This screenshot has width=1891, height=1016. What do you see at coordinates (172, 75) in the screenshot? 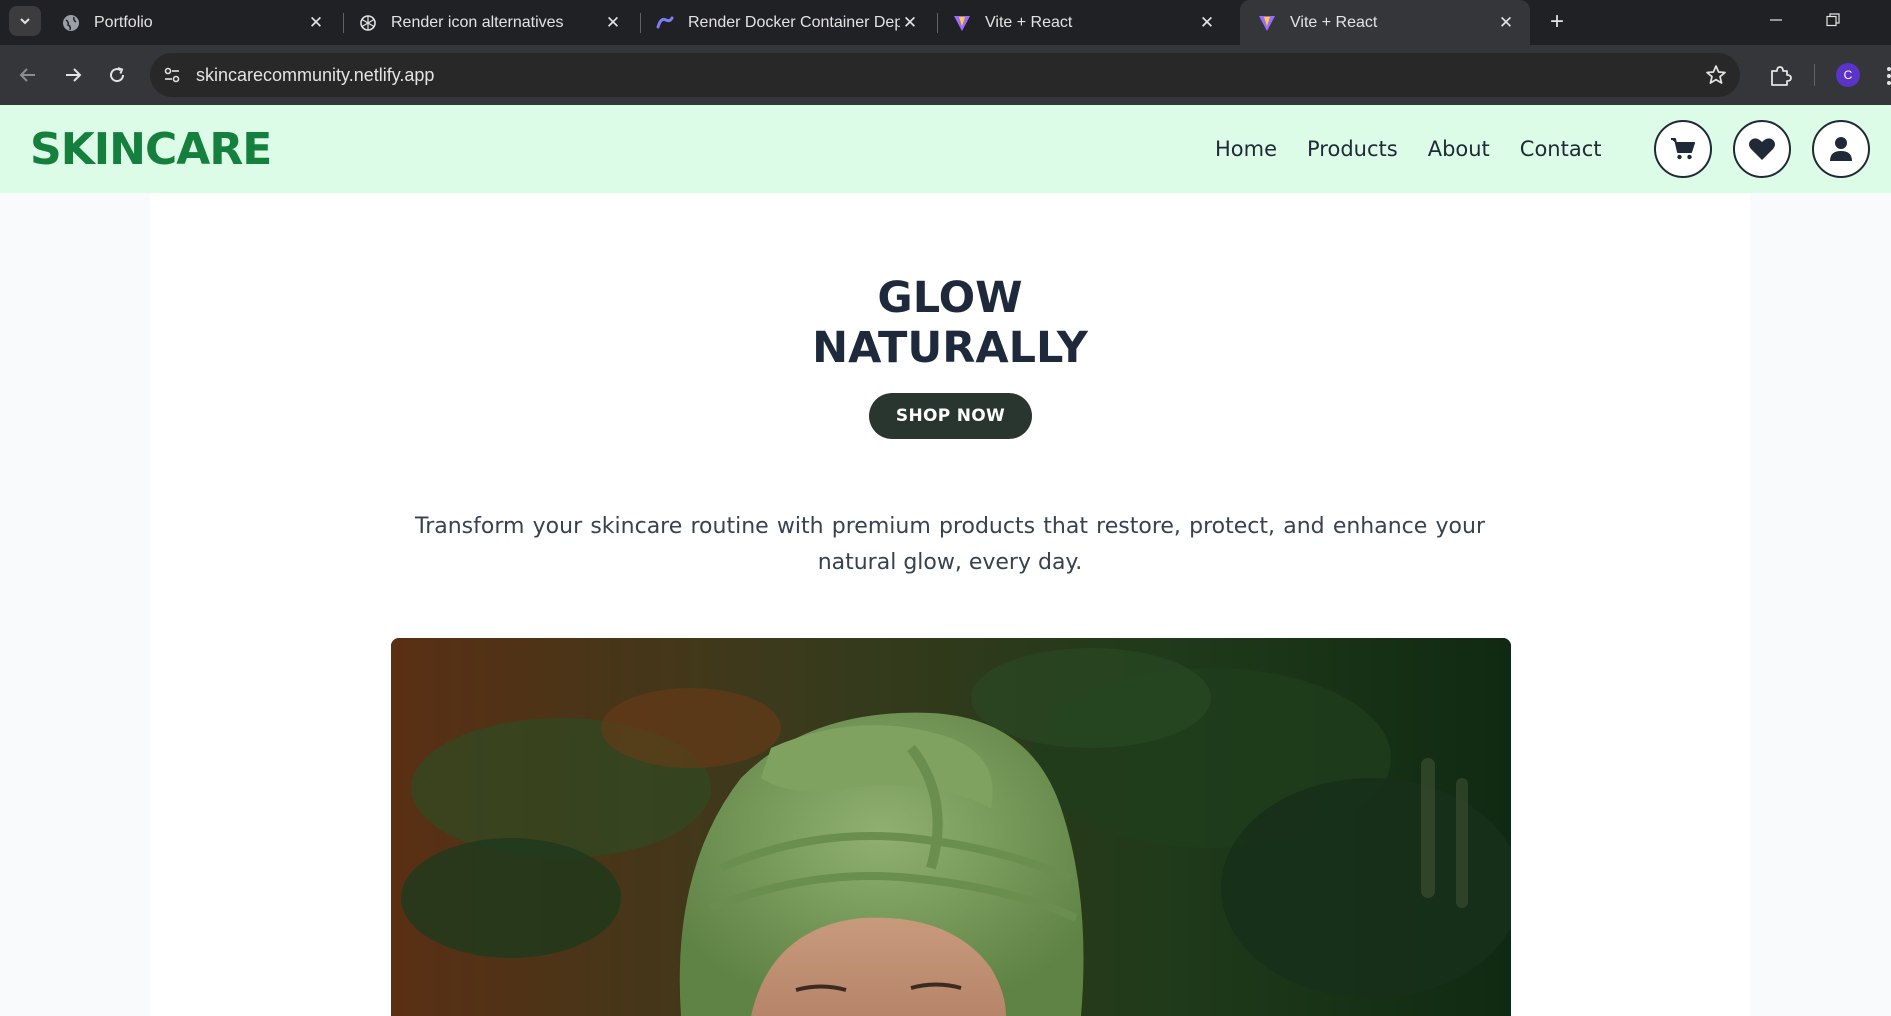
I see `site-info-icon` at bounding box center [172, 75].